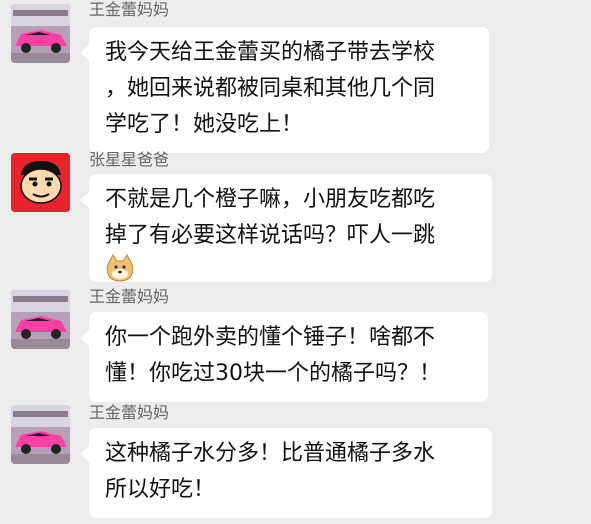  Describe the element at coordinates (270, 337) in the screenshot. I see `message-text-line: 你一个跑外卖的懂个锤子！啥都不` at that location.